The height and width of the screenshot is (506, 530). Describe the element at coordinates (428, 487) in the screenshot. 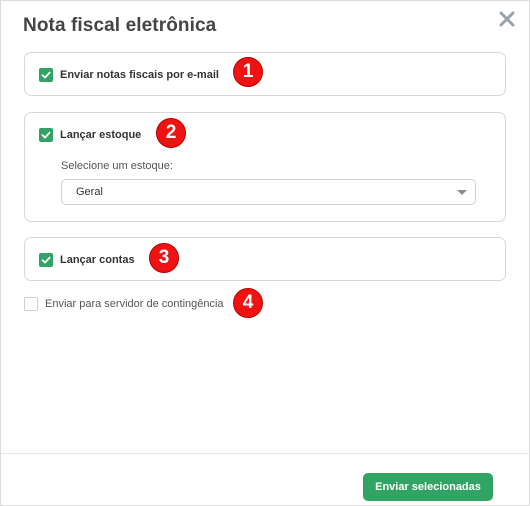

I see `submit-selected-button: Enviar selecionadas` at that location.